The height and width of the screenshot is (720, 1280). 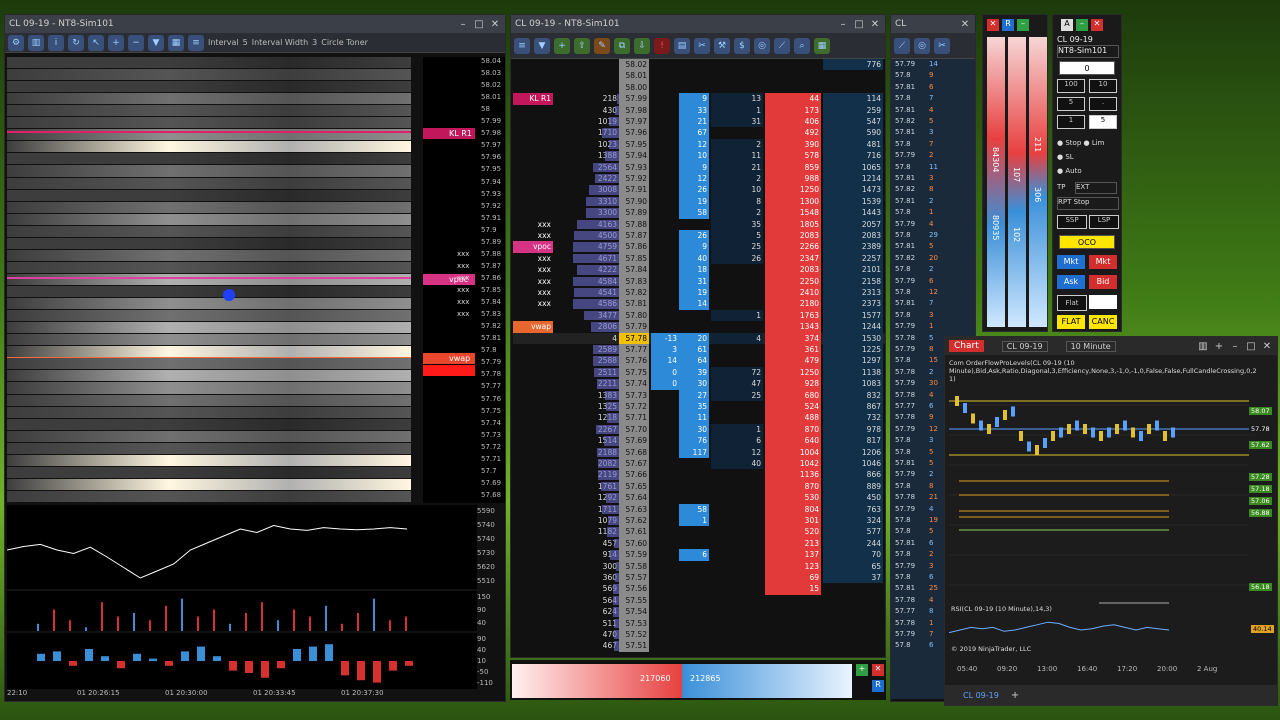 I want to click on ladder-row: 347757.80117631577, so click(x=699, y=315).